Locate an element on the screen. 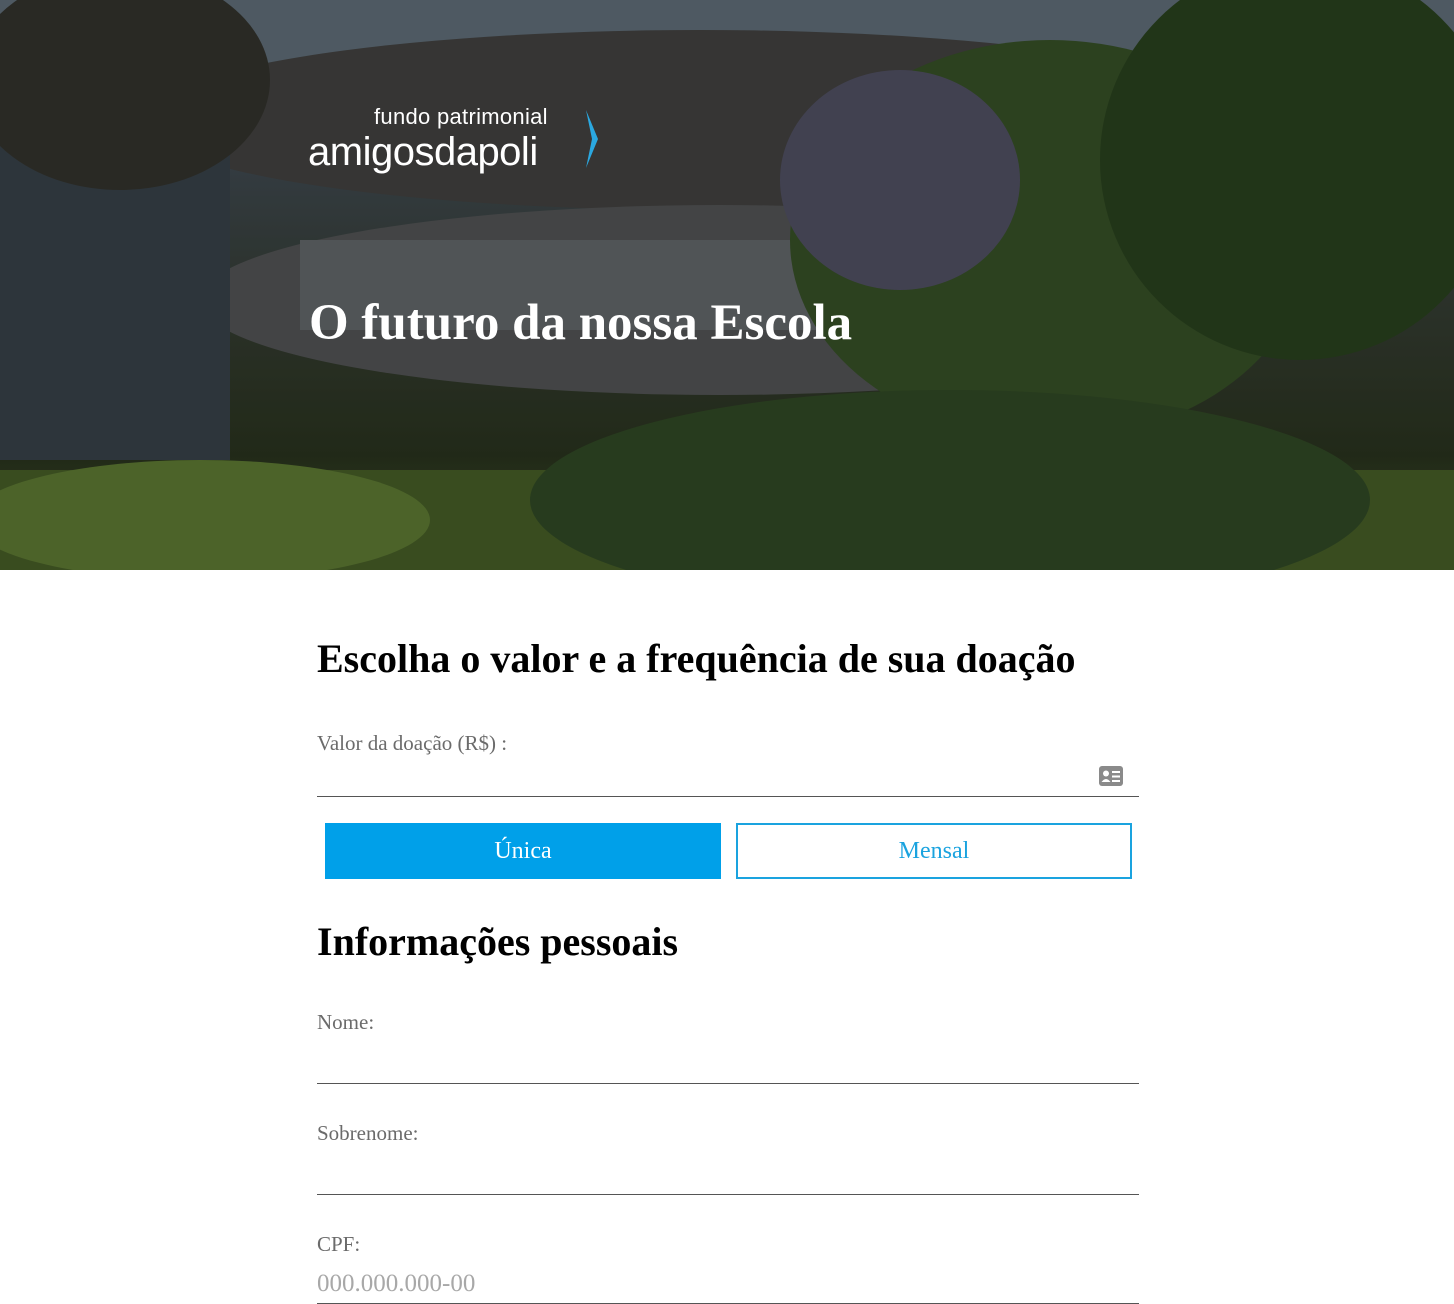  logo-subtitle: fundo patrimonial is located at coordinates (461, 116).